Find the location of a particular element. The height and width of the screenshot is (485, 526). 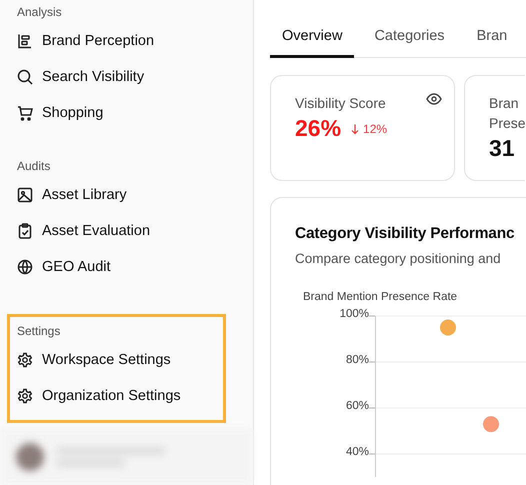

tab: Categories is located at coordinates (409, 39).